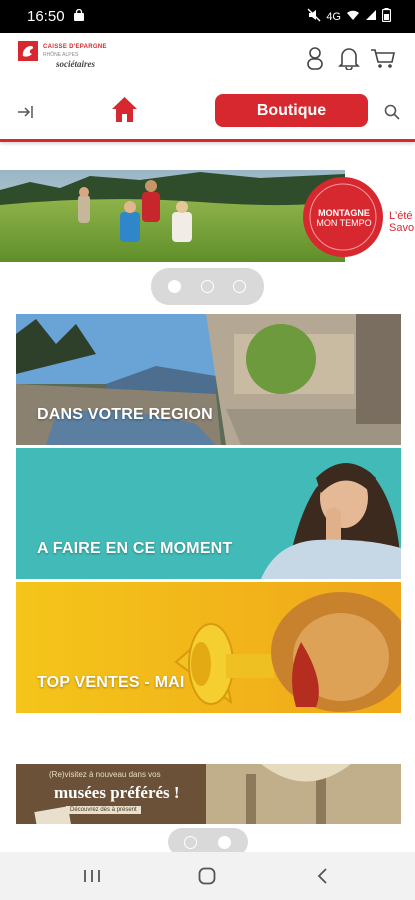 This screenshot has width=415, height=900. I want to click on category-label: DANS VOTRE REGION, so click(125, 414).